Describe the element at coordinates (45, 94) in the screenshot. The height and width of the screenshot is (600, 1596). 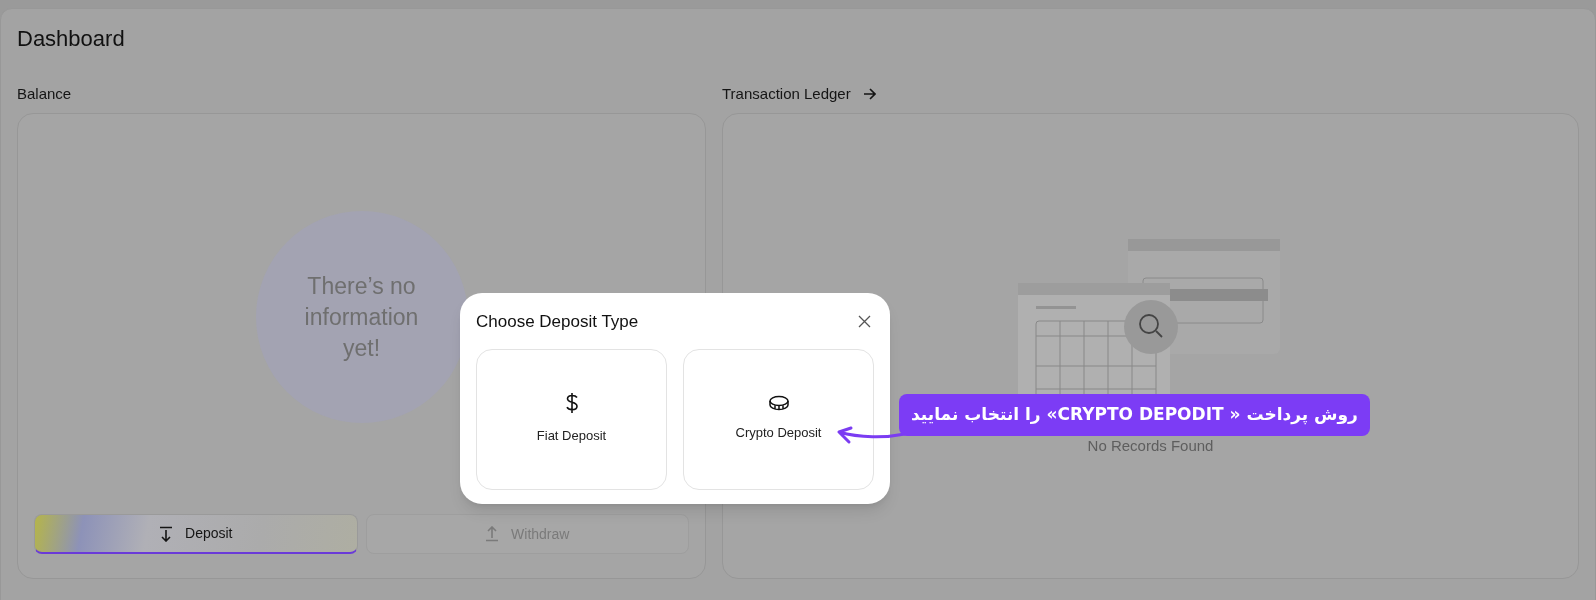
I see `section-label: Balance` at that location.